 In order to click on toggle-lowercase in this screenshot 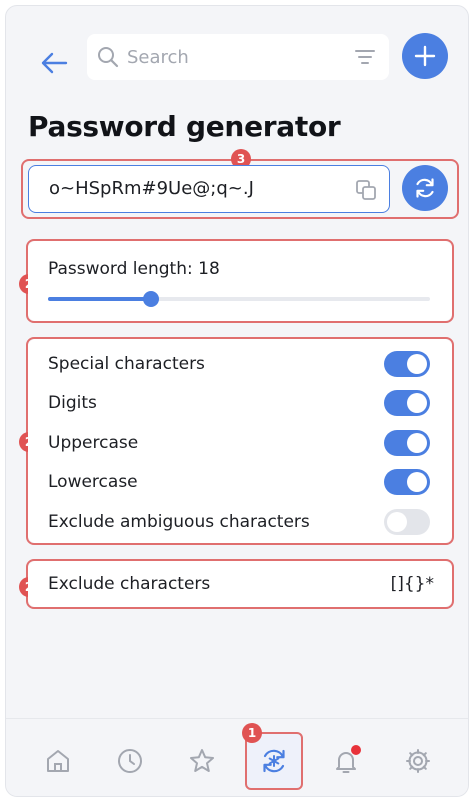, I will do `click(407, 482)`.